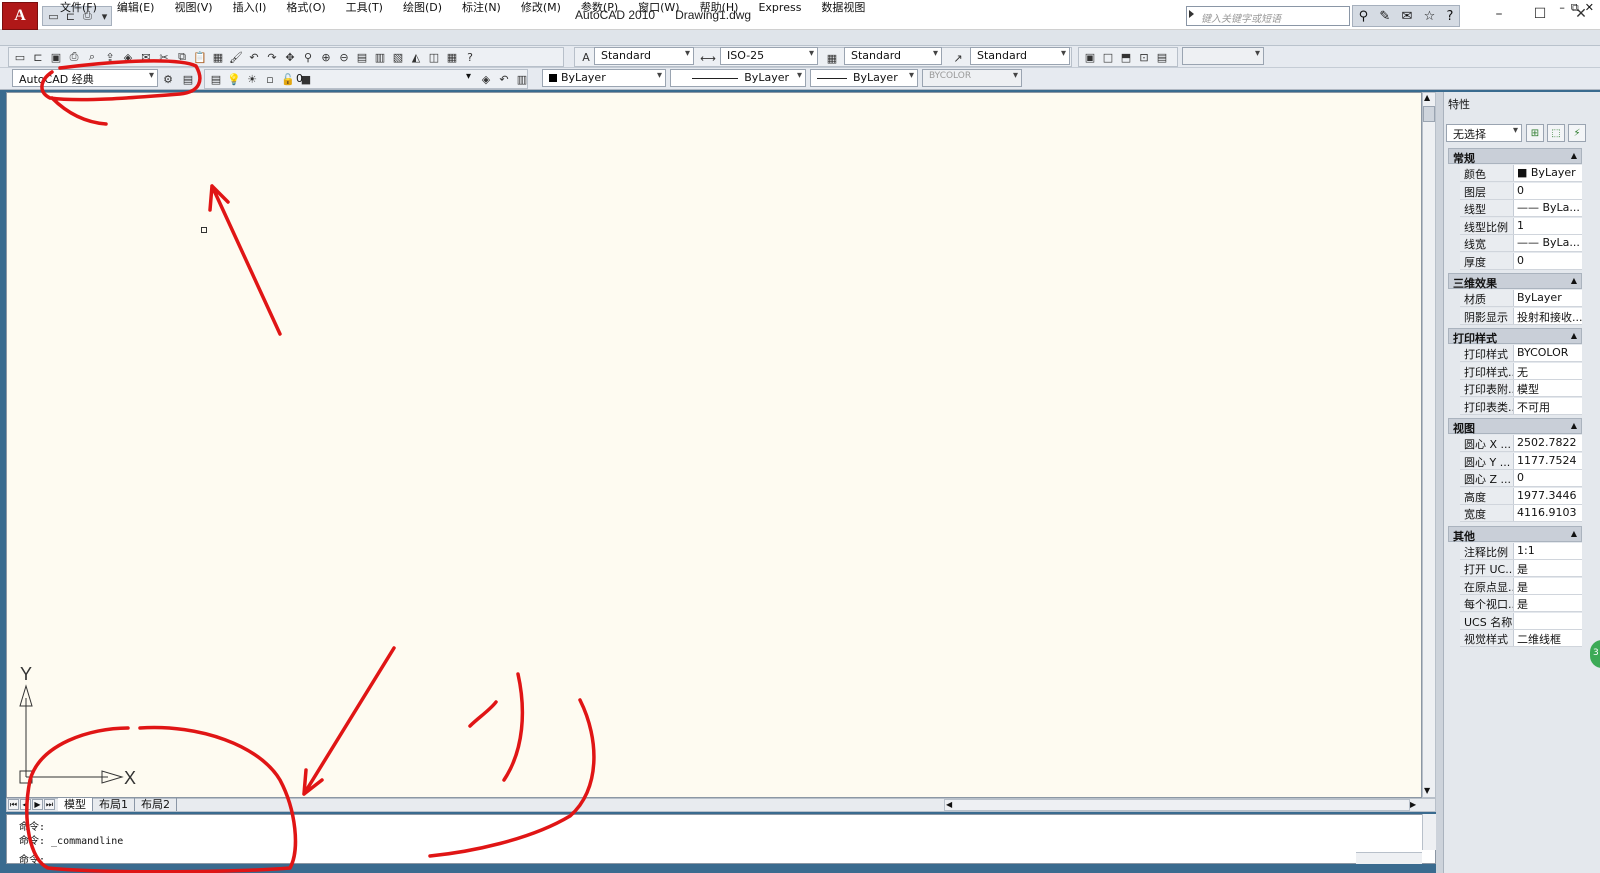  What do you see at coordinates (128, 57) in the screenshot?
I see `3d-dwf-icon: ◈` at bounding box center [128, 57].